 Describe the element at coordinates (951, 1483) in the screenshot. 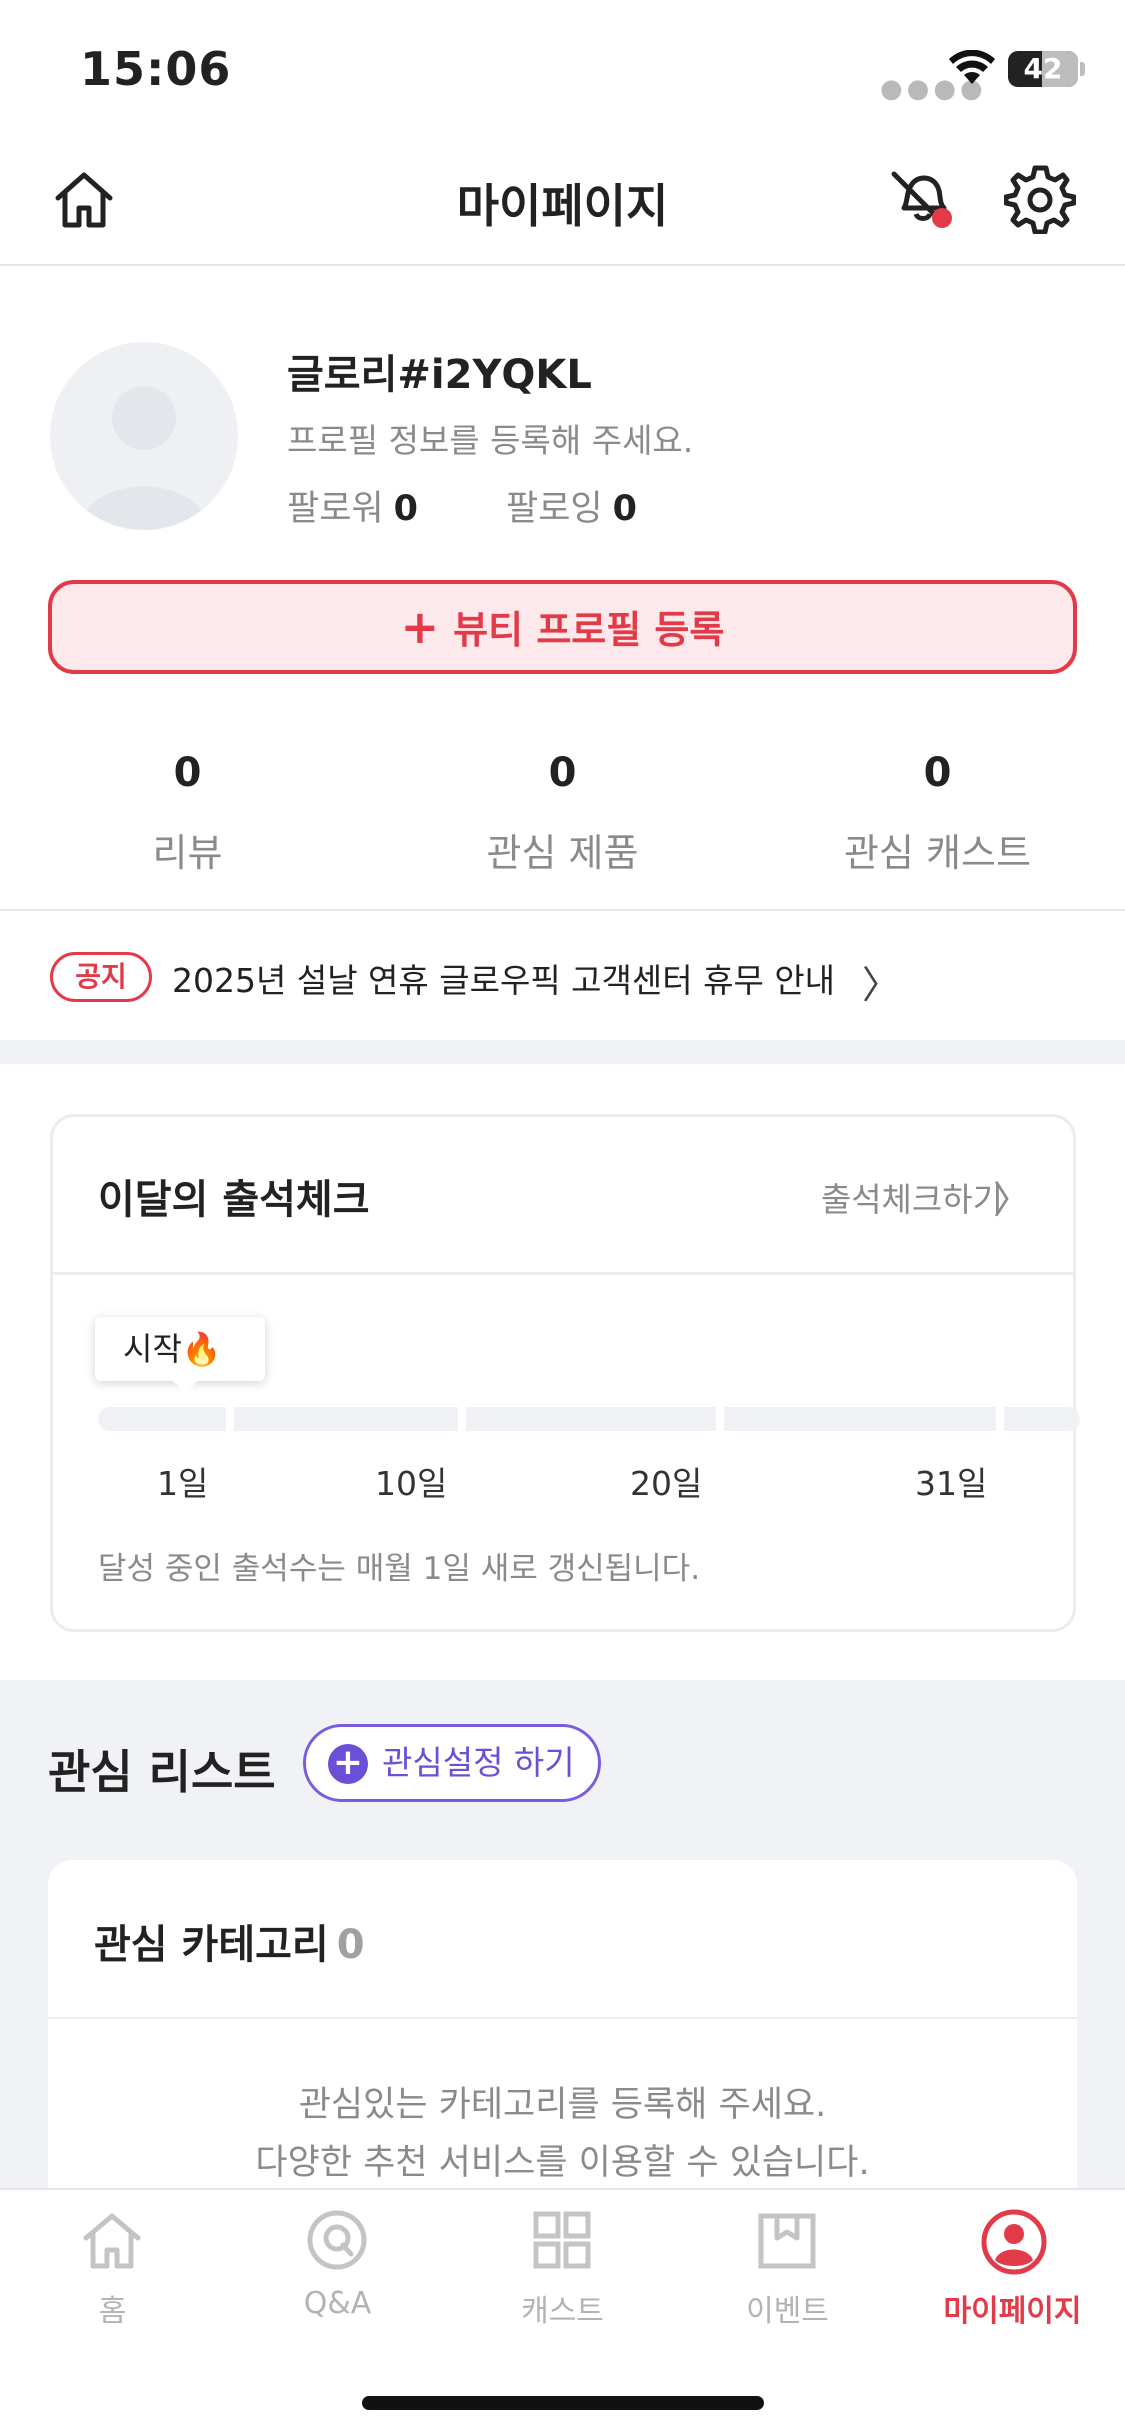

I see `day-label: 31일` at that location.